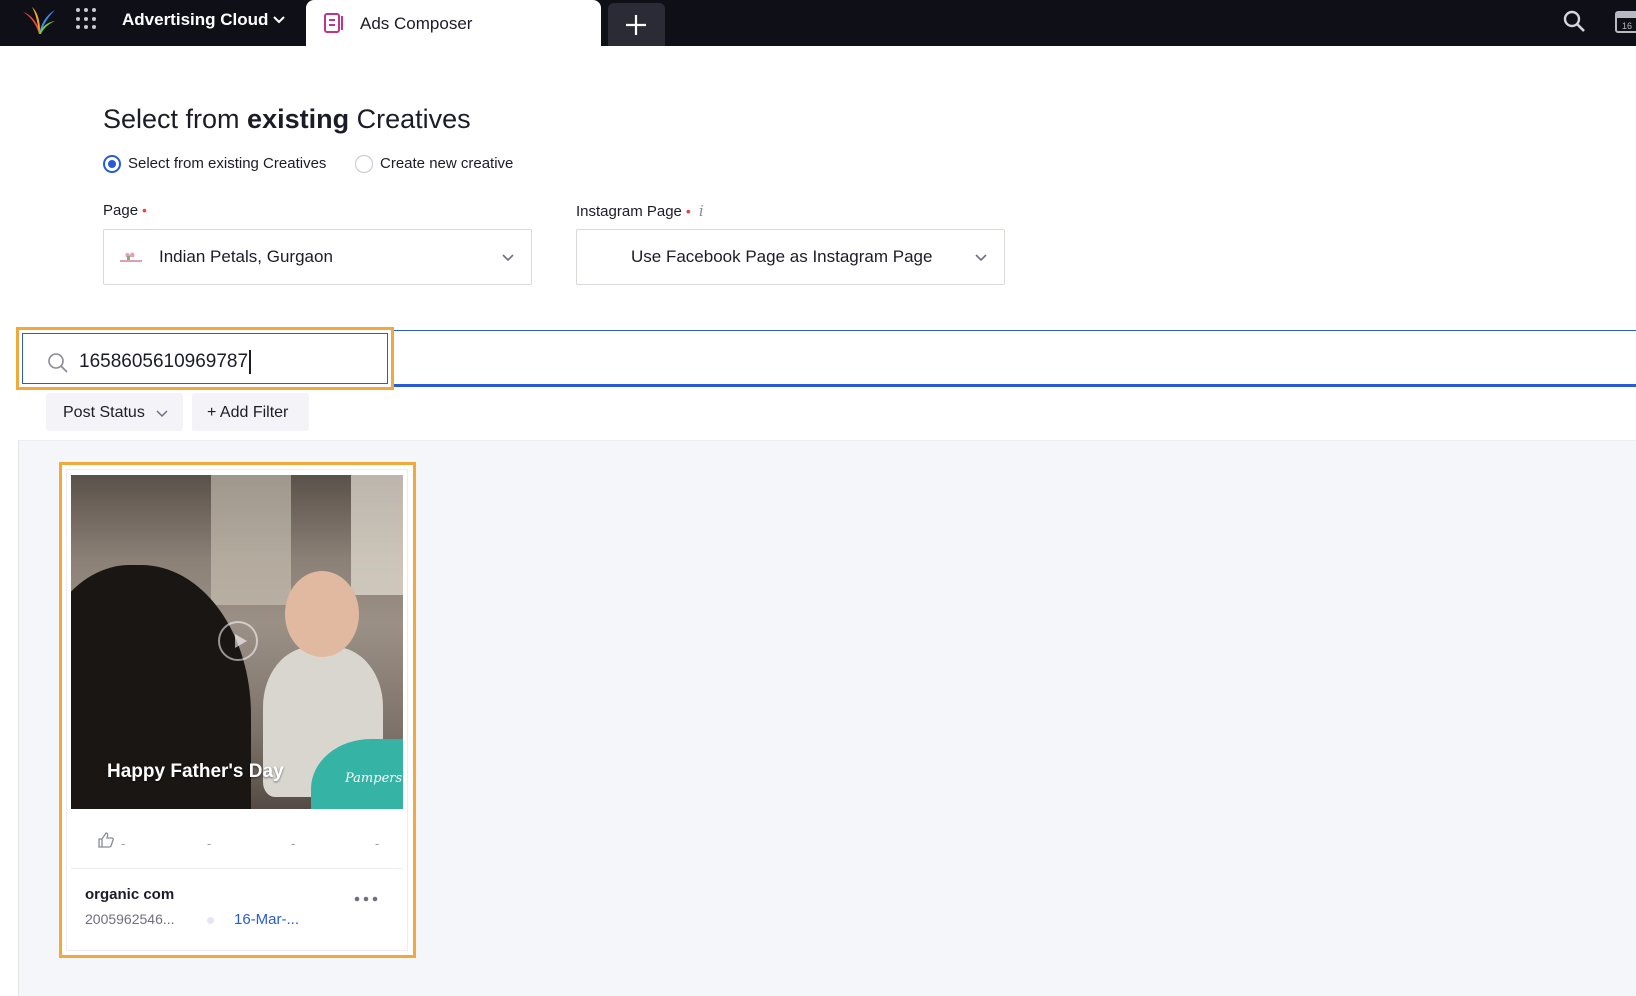 The image size is (1636, 996). What do you see at coordinates (333, 23) in the screenshot?
I see `ads-composer-icon` at bounding box center [333, 23].